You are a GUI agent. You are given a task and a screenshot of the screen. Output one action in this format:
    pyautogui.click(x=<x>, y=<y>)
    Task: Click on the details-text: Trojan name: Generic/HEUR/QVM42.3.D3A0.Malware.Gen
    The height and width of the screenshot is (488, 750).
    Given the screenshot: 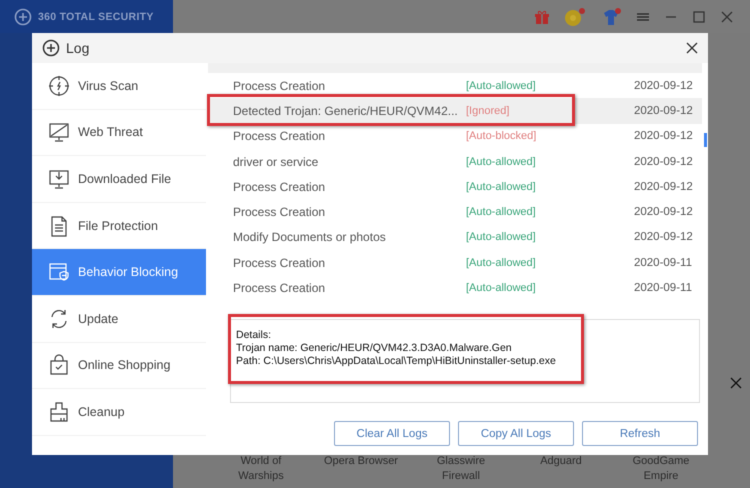 What is the action you would take?
    pyautogui.click(x=374, y=348)
    